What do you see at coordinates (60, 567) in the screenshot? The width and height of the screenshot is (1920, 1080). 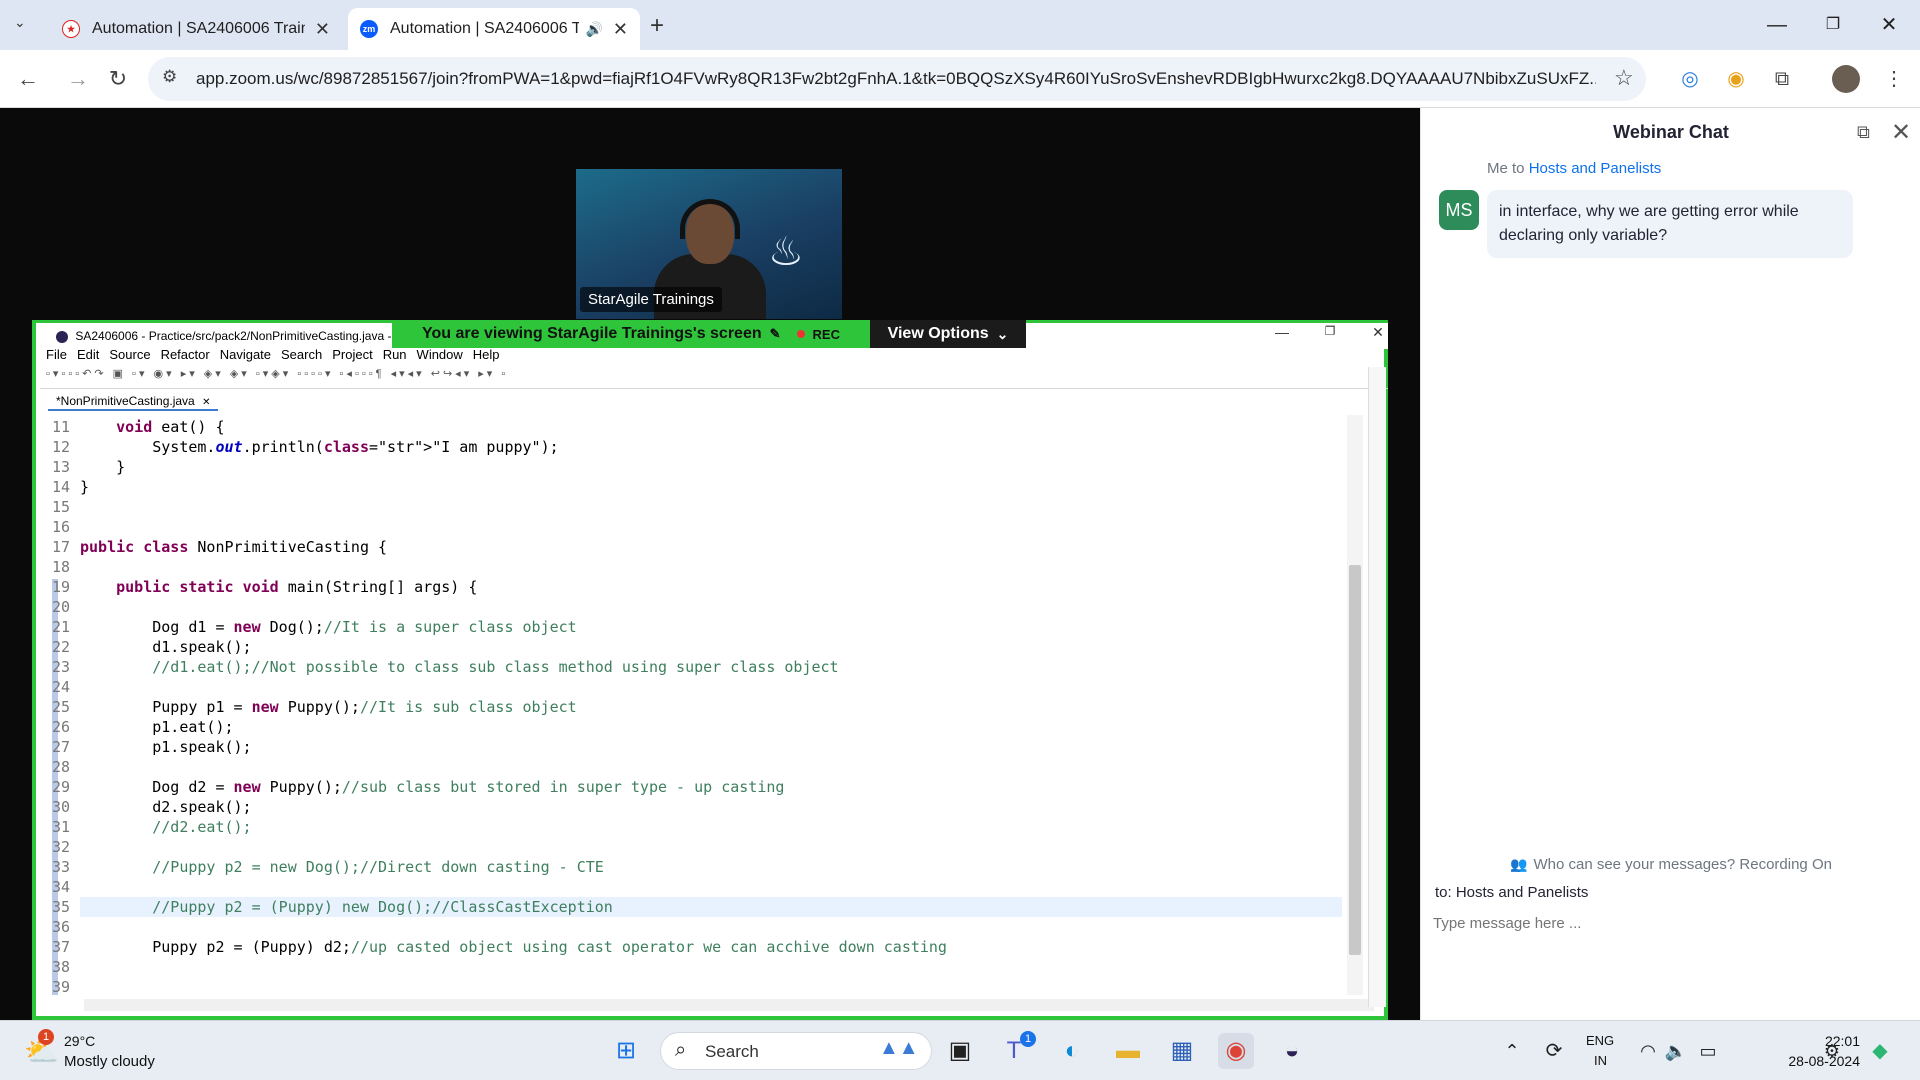 I see `code-line: 18` at bounding box center [60, 567].